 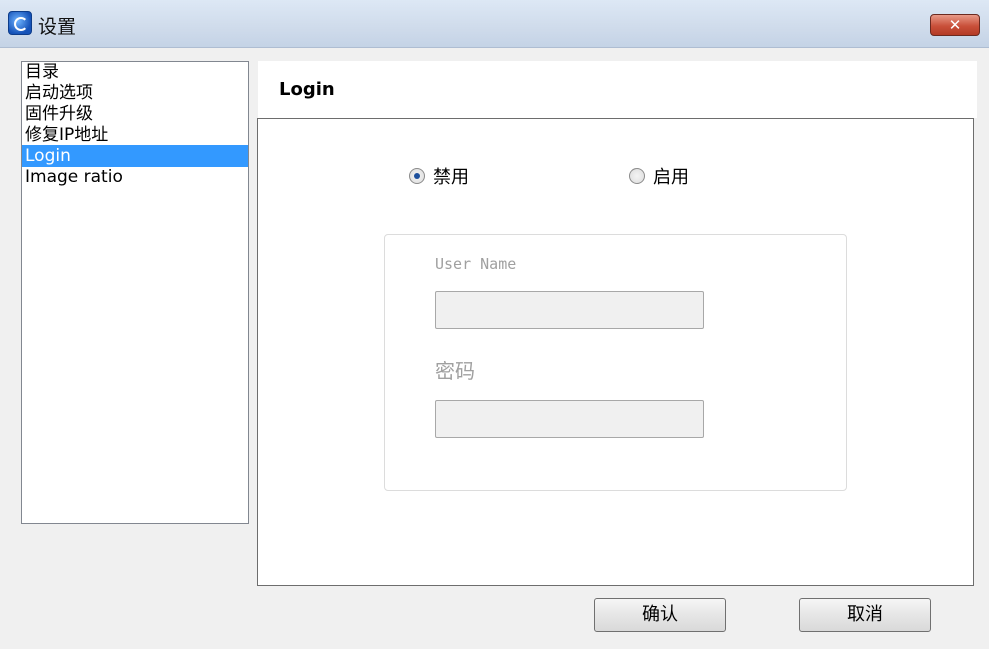 I want to click on cancel-button: 取消, so click(x=865, y=615).